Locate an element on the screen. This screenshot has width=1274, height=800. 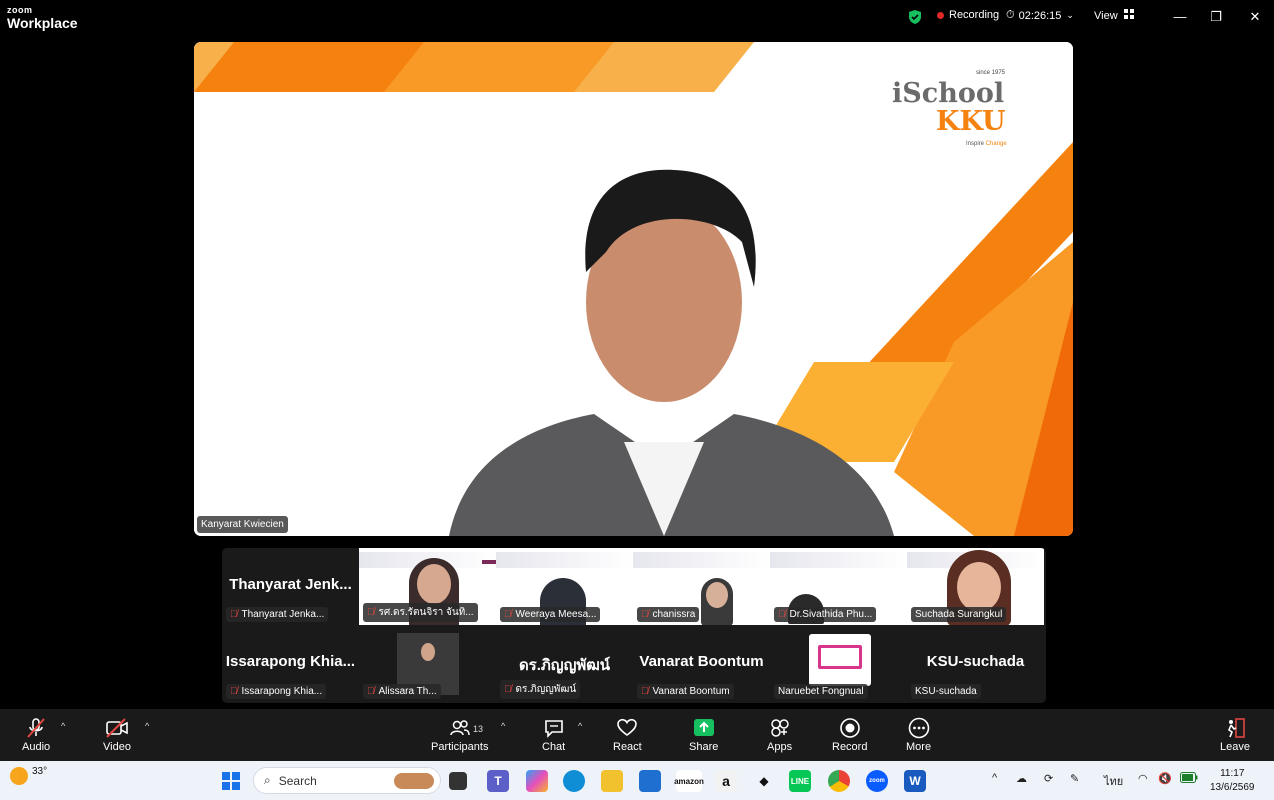
task-view-icon is located at coordinates (458, 781).